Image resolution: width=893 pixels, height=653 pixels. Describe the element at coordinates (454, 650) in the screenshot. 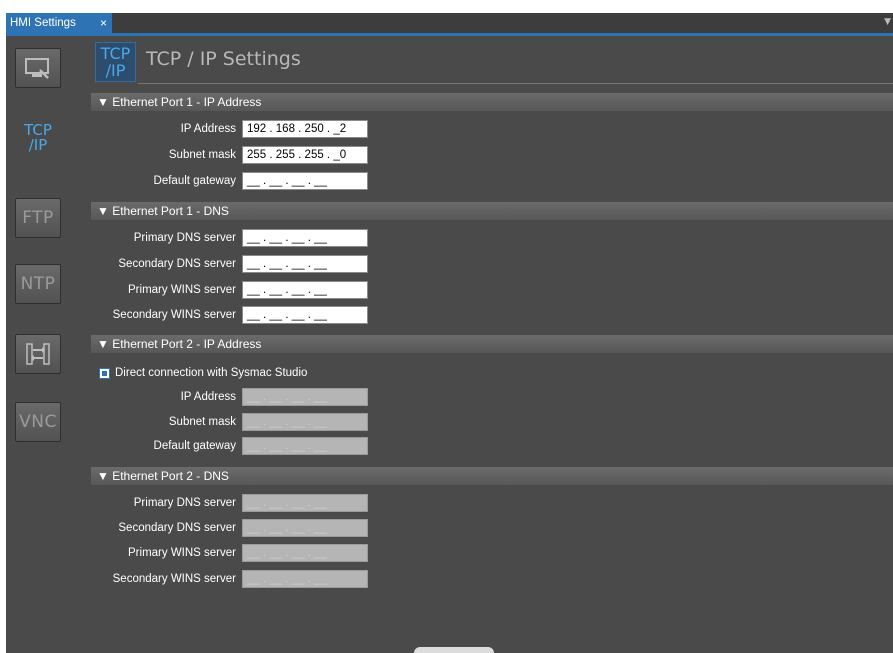

I see `bottom-panel-handle` at that location.